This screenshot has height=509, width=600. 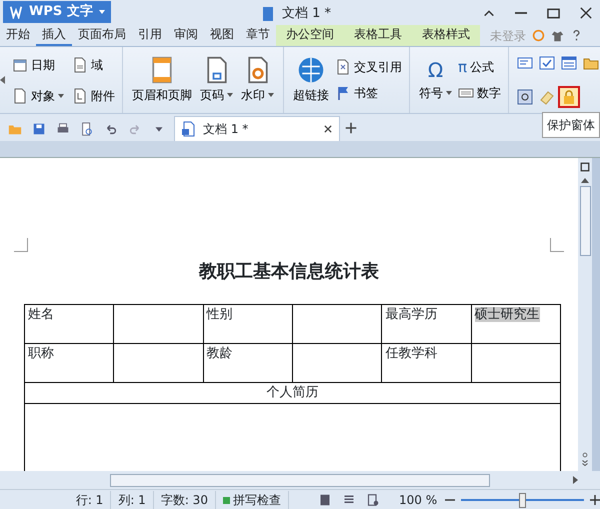 I want to click on menu-tab: 视图, so click(x=222, y=35).